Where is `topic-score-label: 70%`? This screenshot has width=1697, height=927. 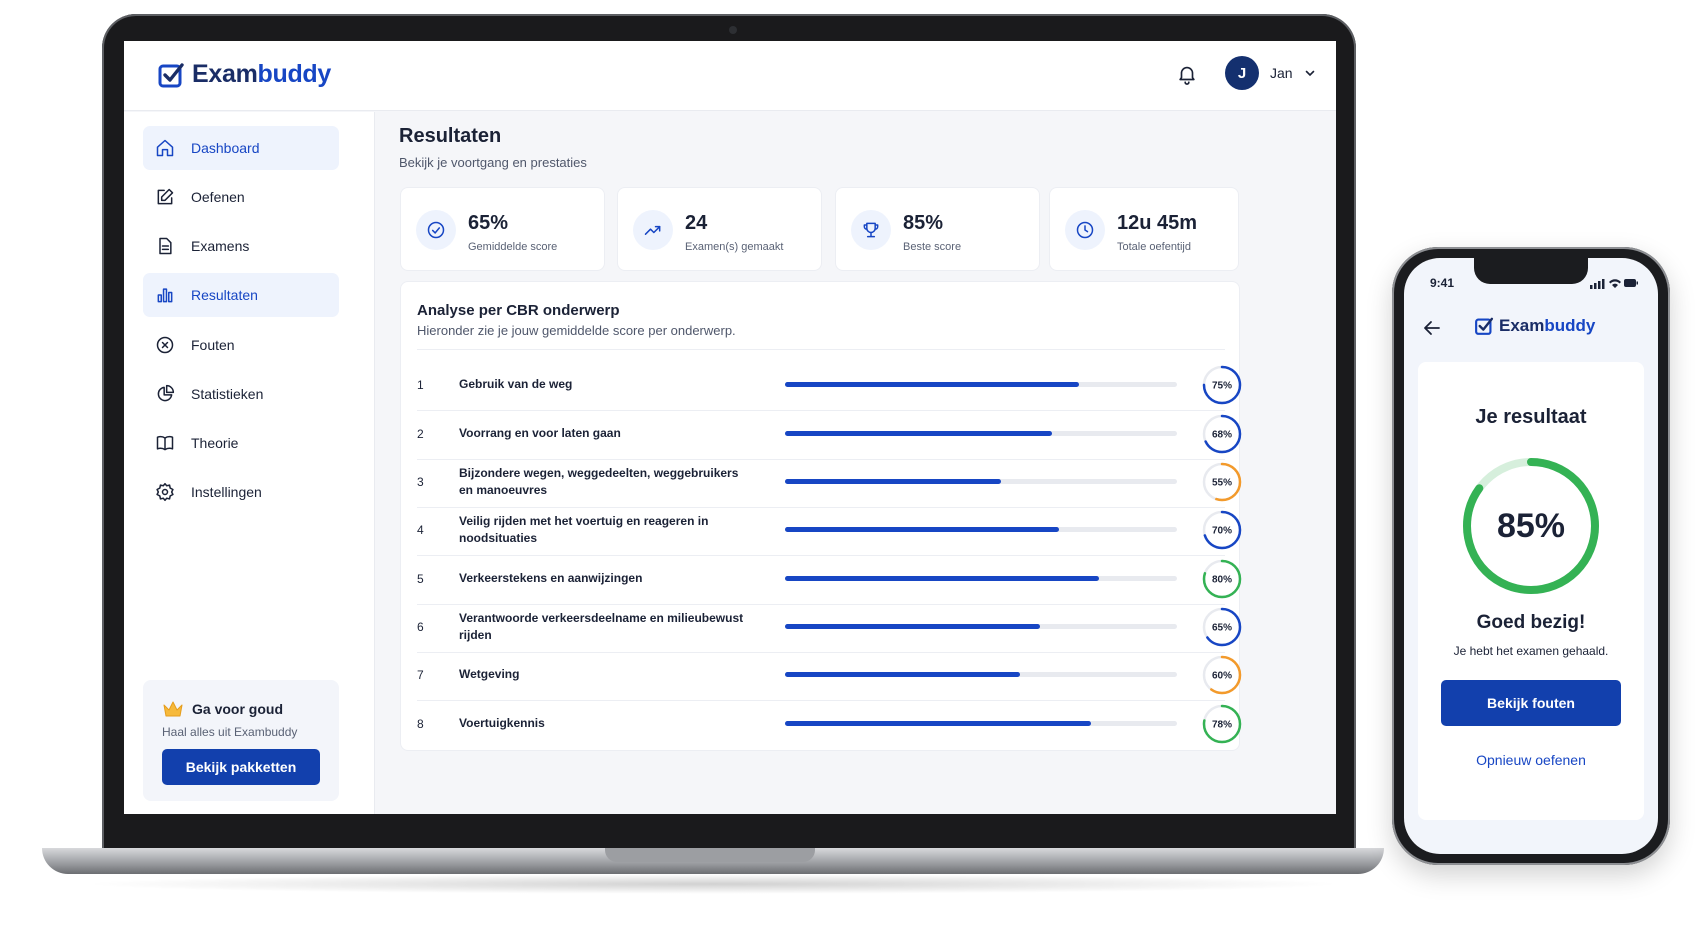
topic-score-label: 70% is located at coordinates (1222, 531).